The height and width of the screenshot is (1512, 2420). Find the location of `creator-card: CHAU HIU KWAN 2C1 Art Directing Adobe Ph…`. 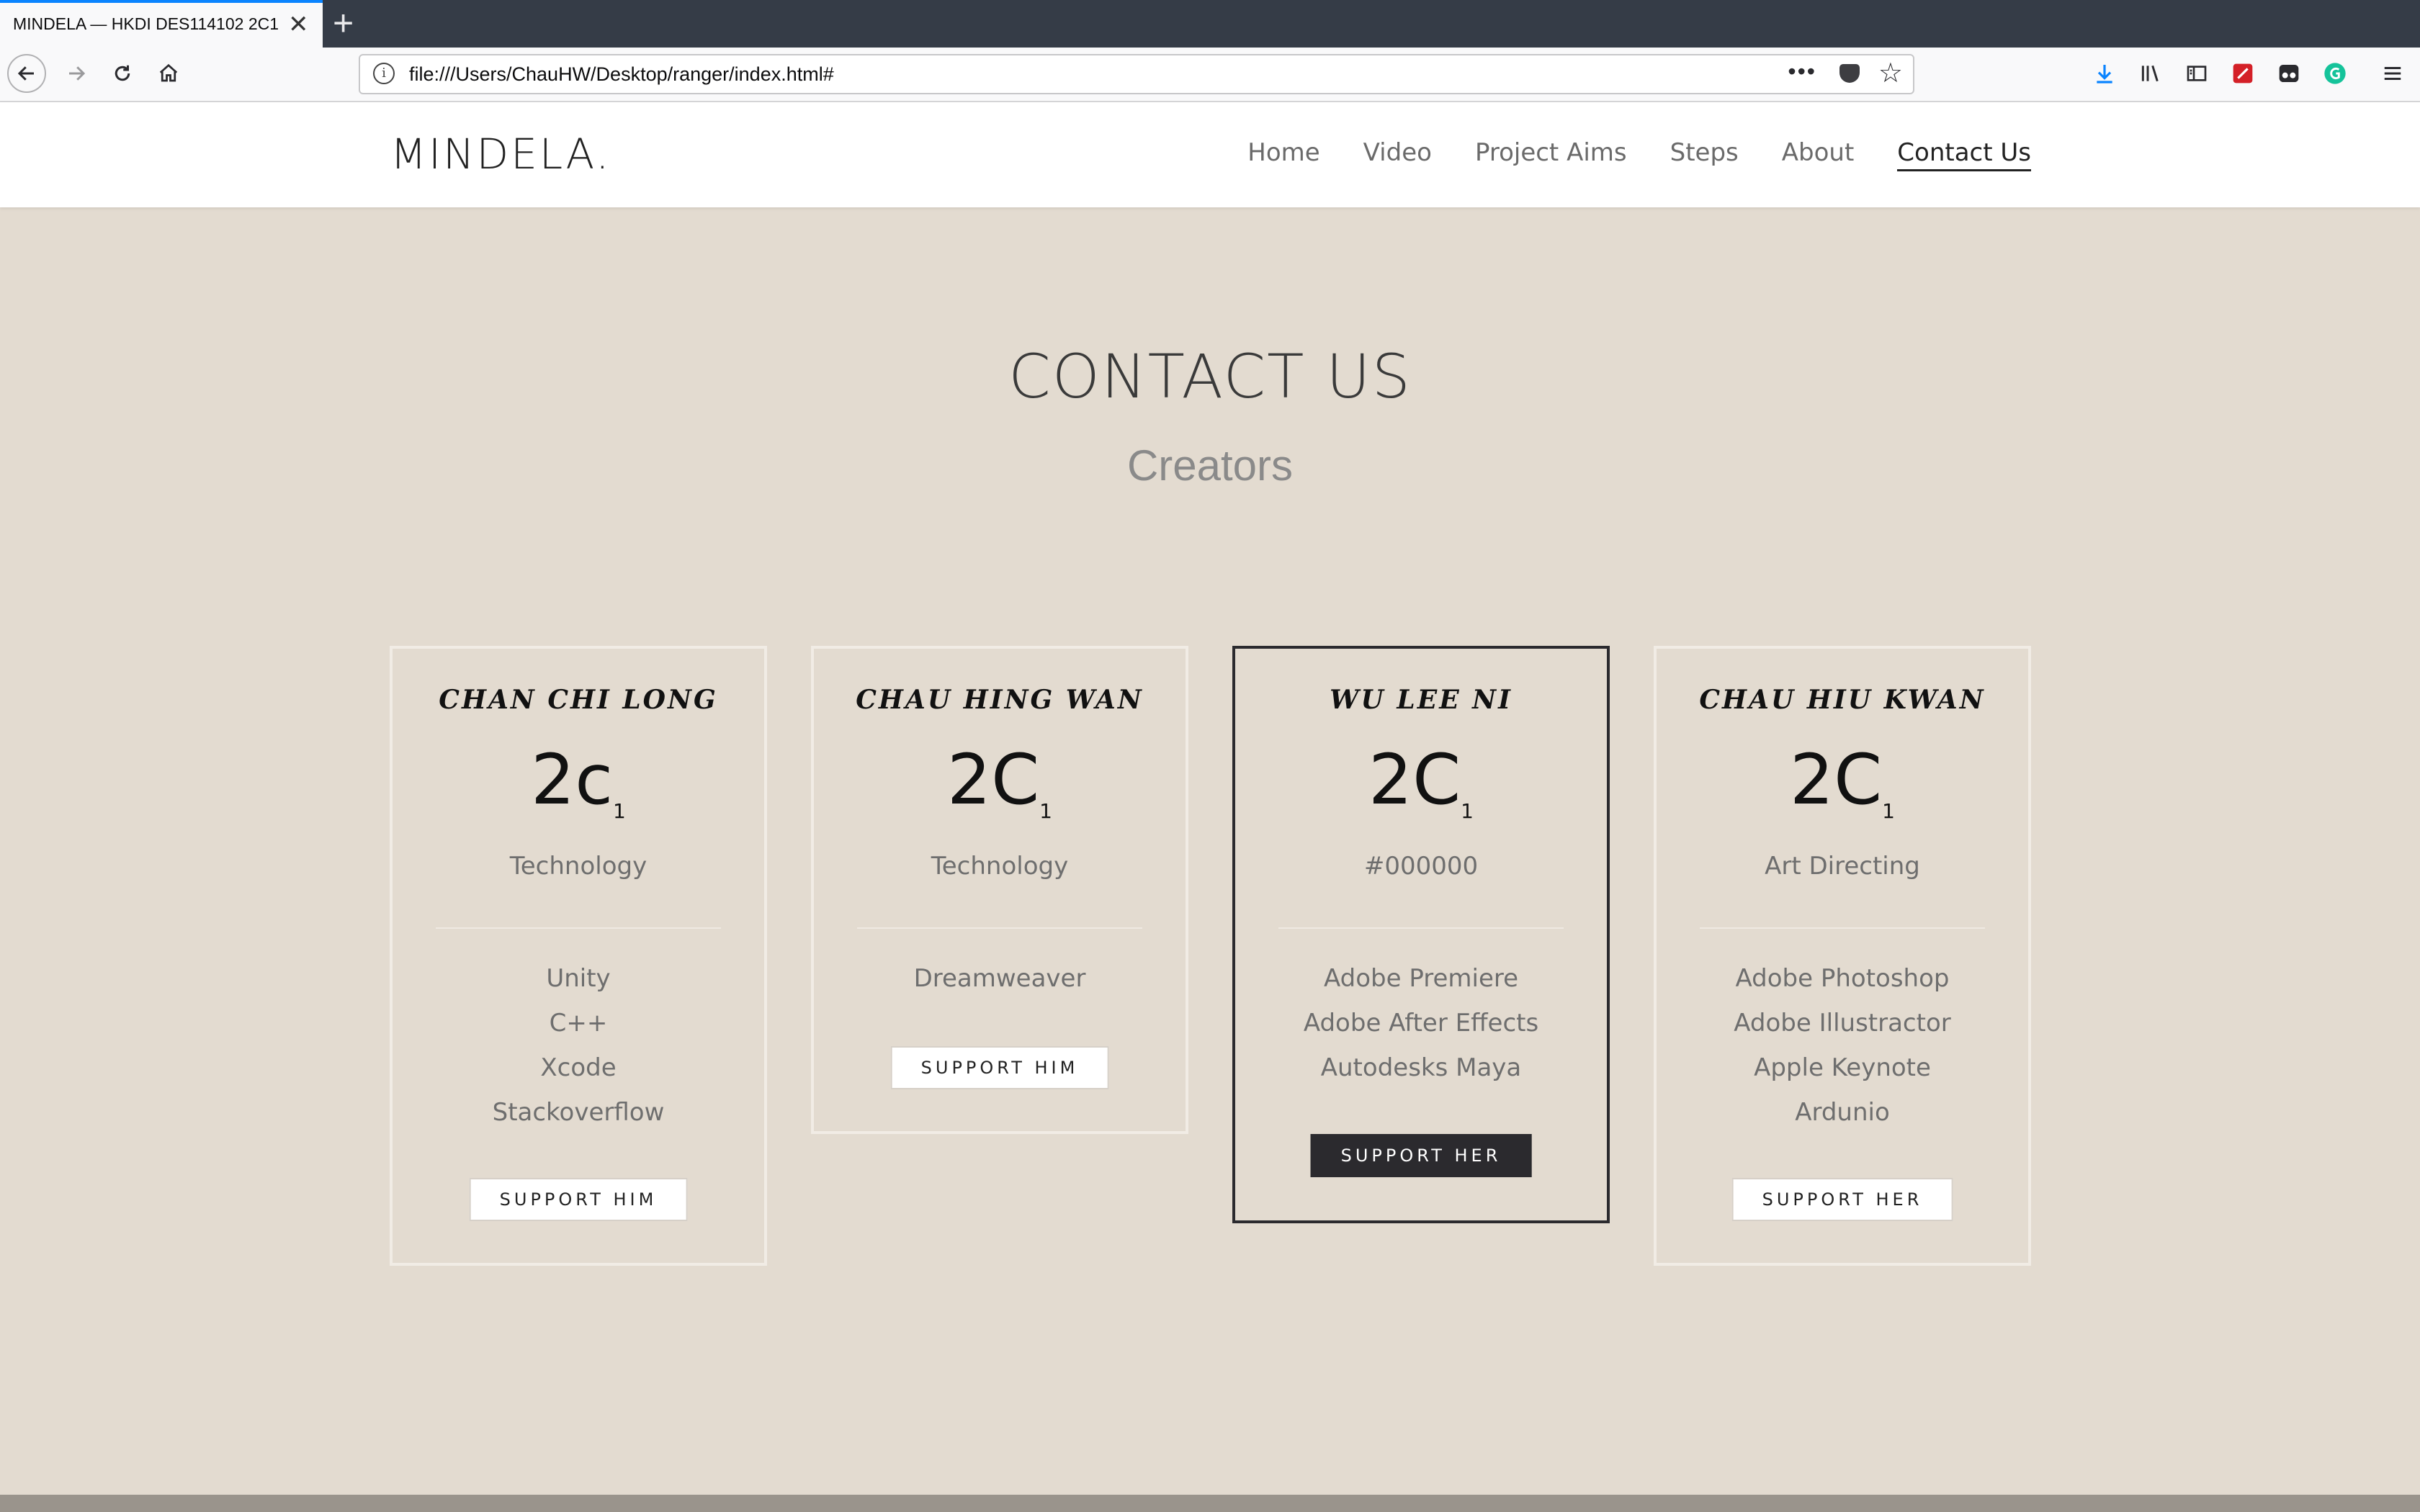

creator-card: CHAU HIU KWAN 2C1 Art Directing Adobe Ph… is located at coordinates (1843, 956).